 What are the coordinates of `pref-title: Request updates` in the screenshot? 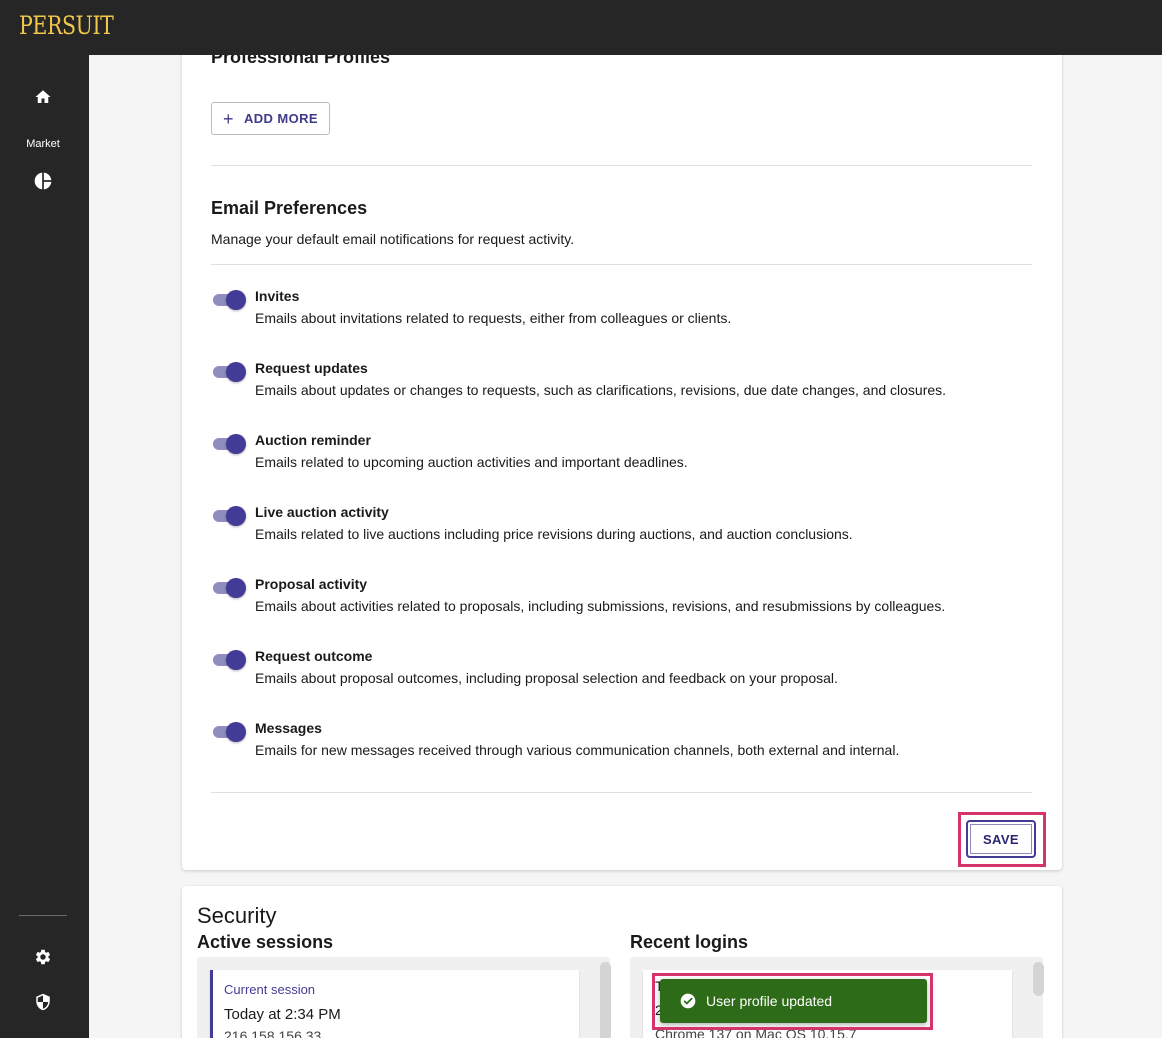 It's located at (311, 368).